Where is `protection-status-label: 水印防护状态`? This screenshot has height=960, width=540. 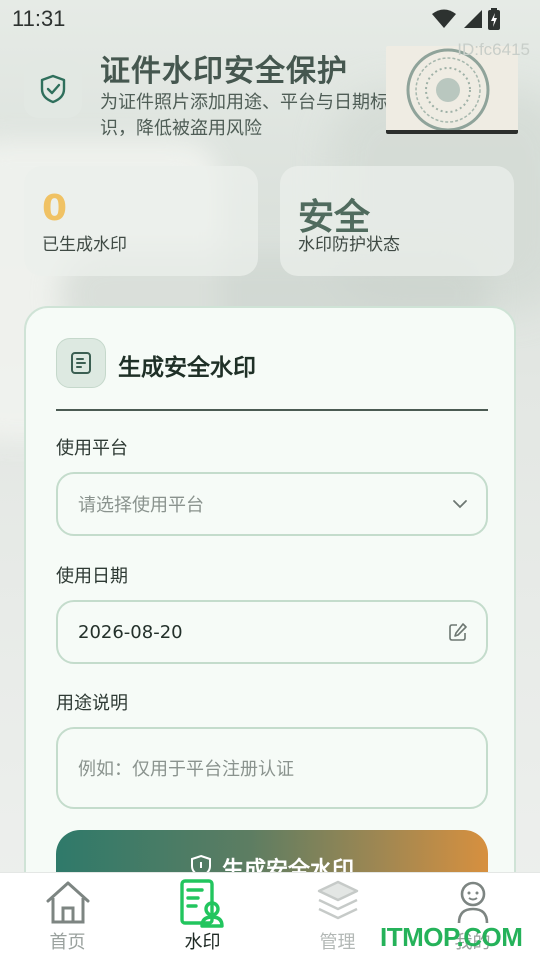 protection-status-label: 水印防护状态 is located at coordinates (349, 245).